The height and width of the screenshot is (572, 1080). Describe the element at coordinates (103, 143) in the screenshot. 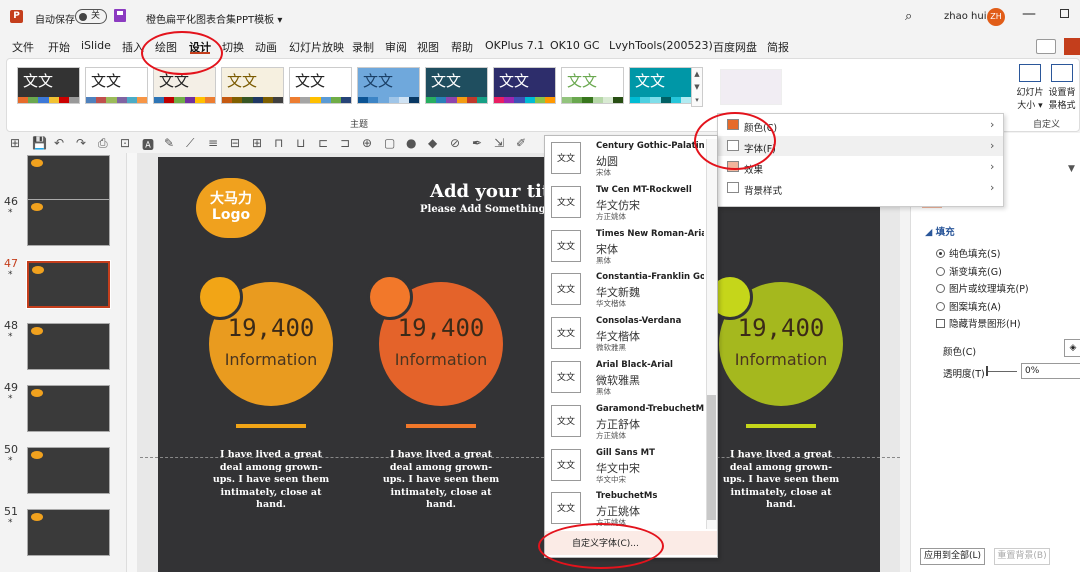

I see `toolbar-icon: ⎙` at that location.